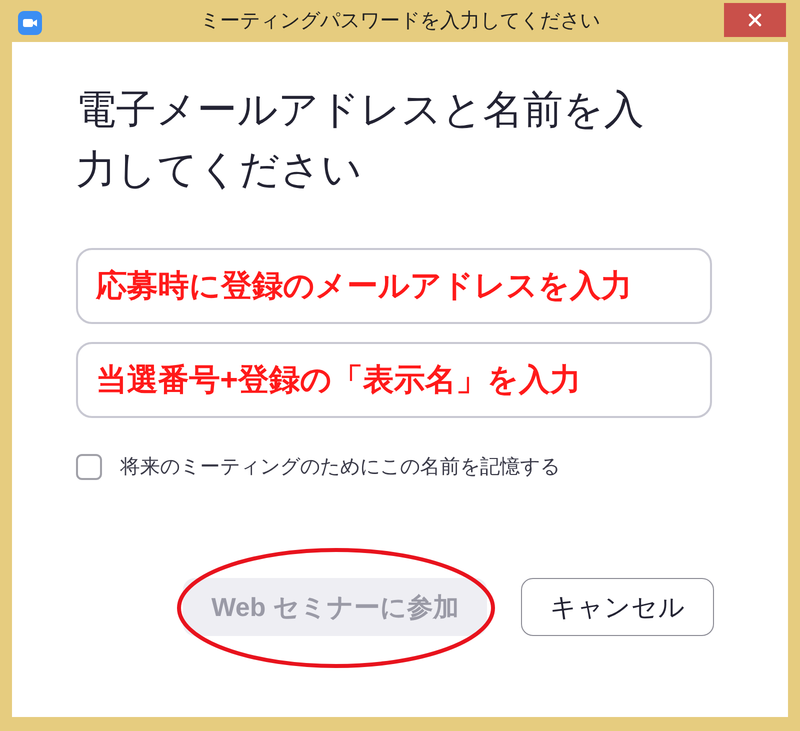 Image resolution: width=800 pixels, height=731 pixels. I want to click on input-field: 応募時に登録のメールアドレスを入力, so click(394, 286).